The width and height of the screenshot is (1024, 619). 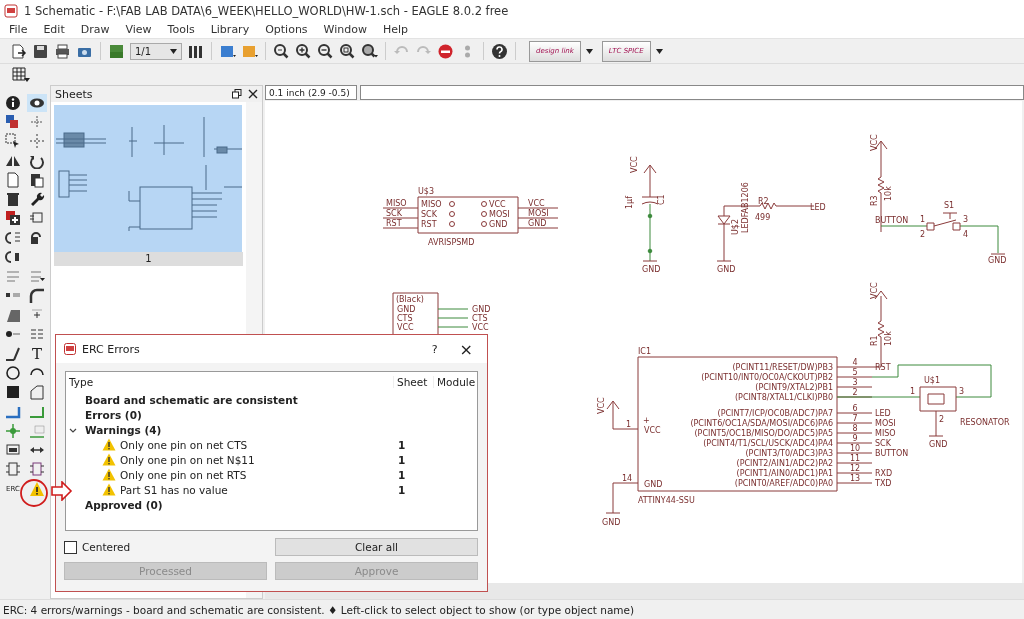 What do you see at coordinates (319, 610) in the screenshot?
I see `status-text: ERC: 4 errors/warnings - board and schematic are consistent. ♦ Left-click to select object to show (or type object name)` at bounding box center [319, 610].